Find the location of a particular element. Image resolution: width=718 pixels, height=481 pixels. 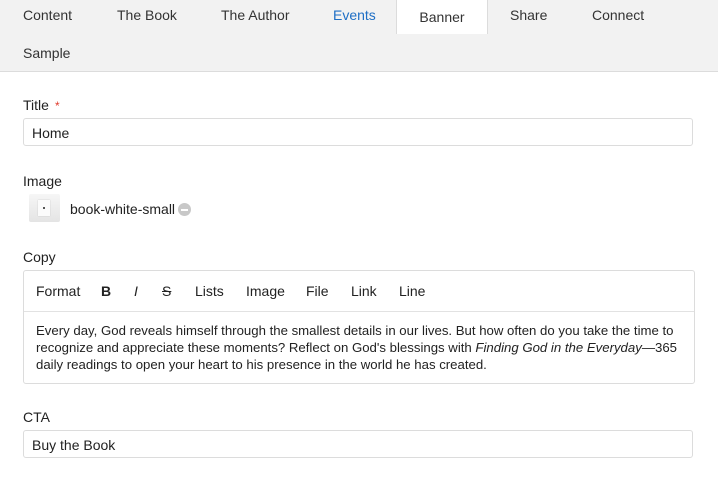

cta-input: Buy the Book is located at coordinates (358, 444).